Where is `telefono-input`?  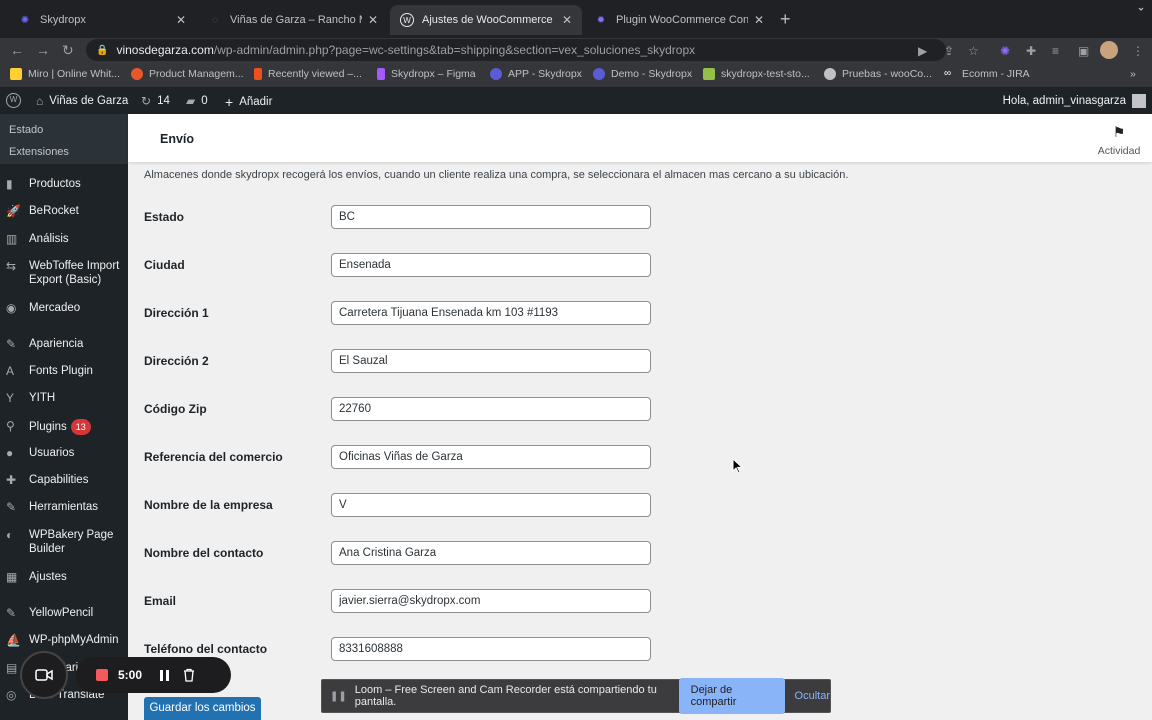 telefono-input is located at coordinates (491, 649).